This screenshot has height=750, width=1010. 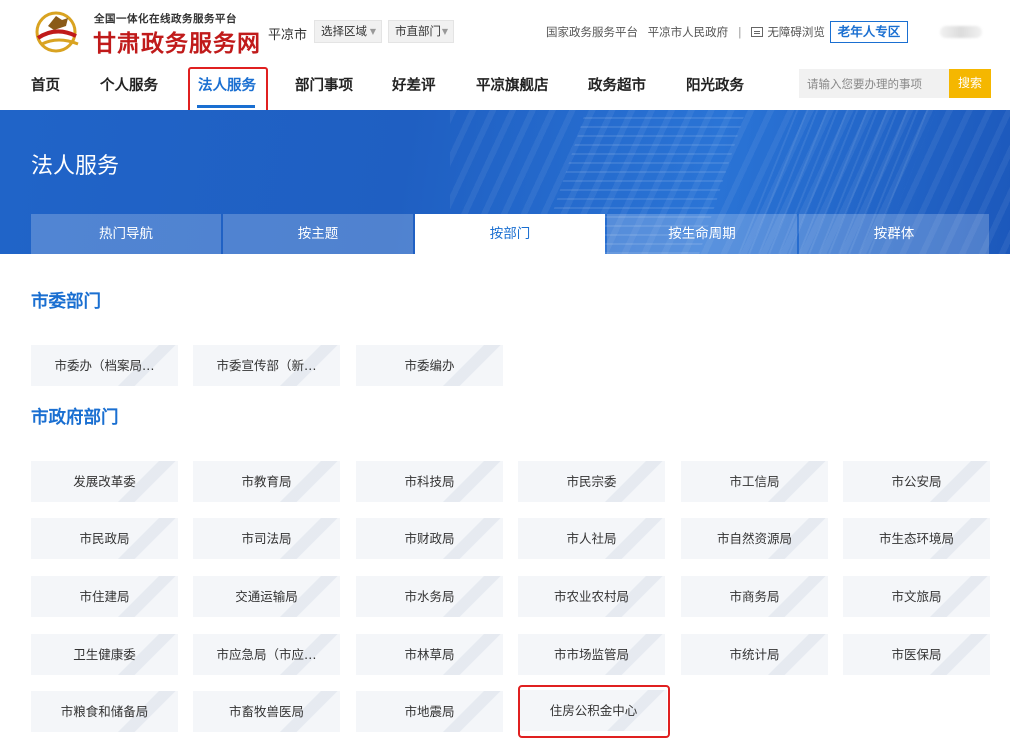 I want to click on department-card: 市民政局, so click(x=104, y=538).